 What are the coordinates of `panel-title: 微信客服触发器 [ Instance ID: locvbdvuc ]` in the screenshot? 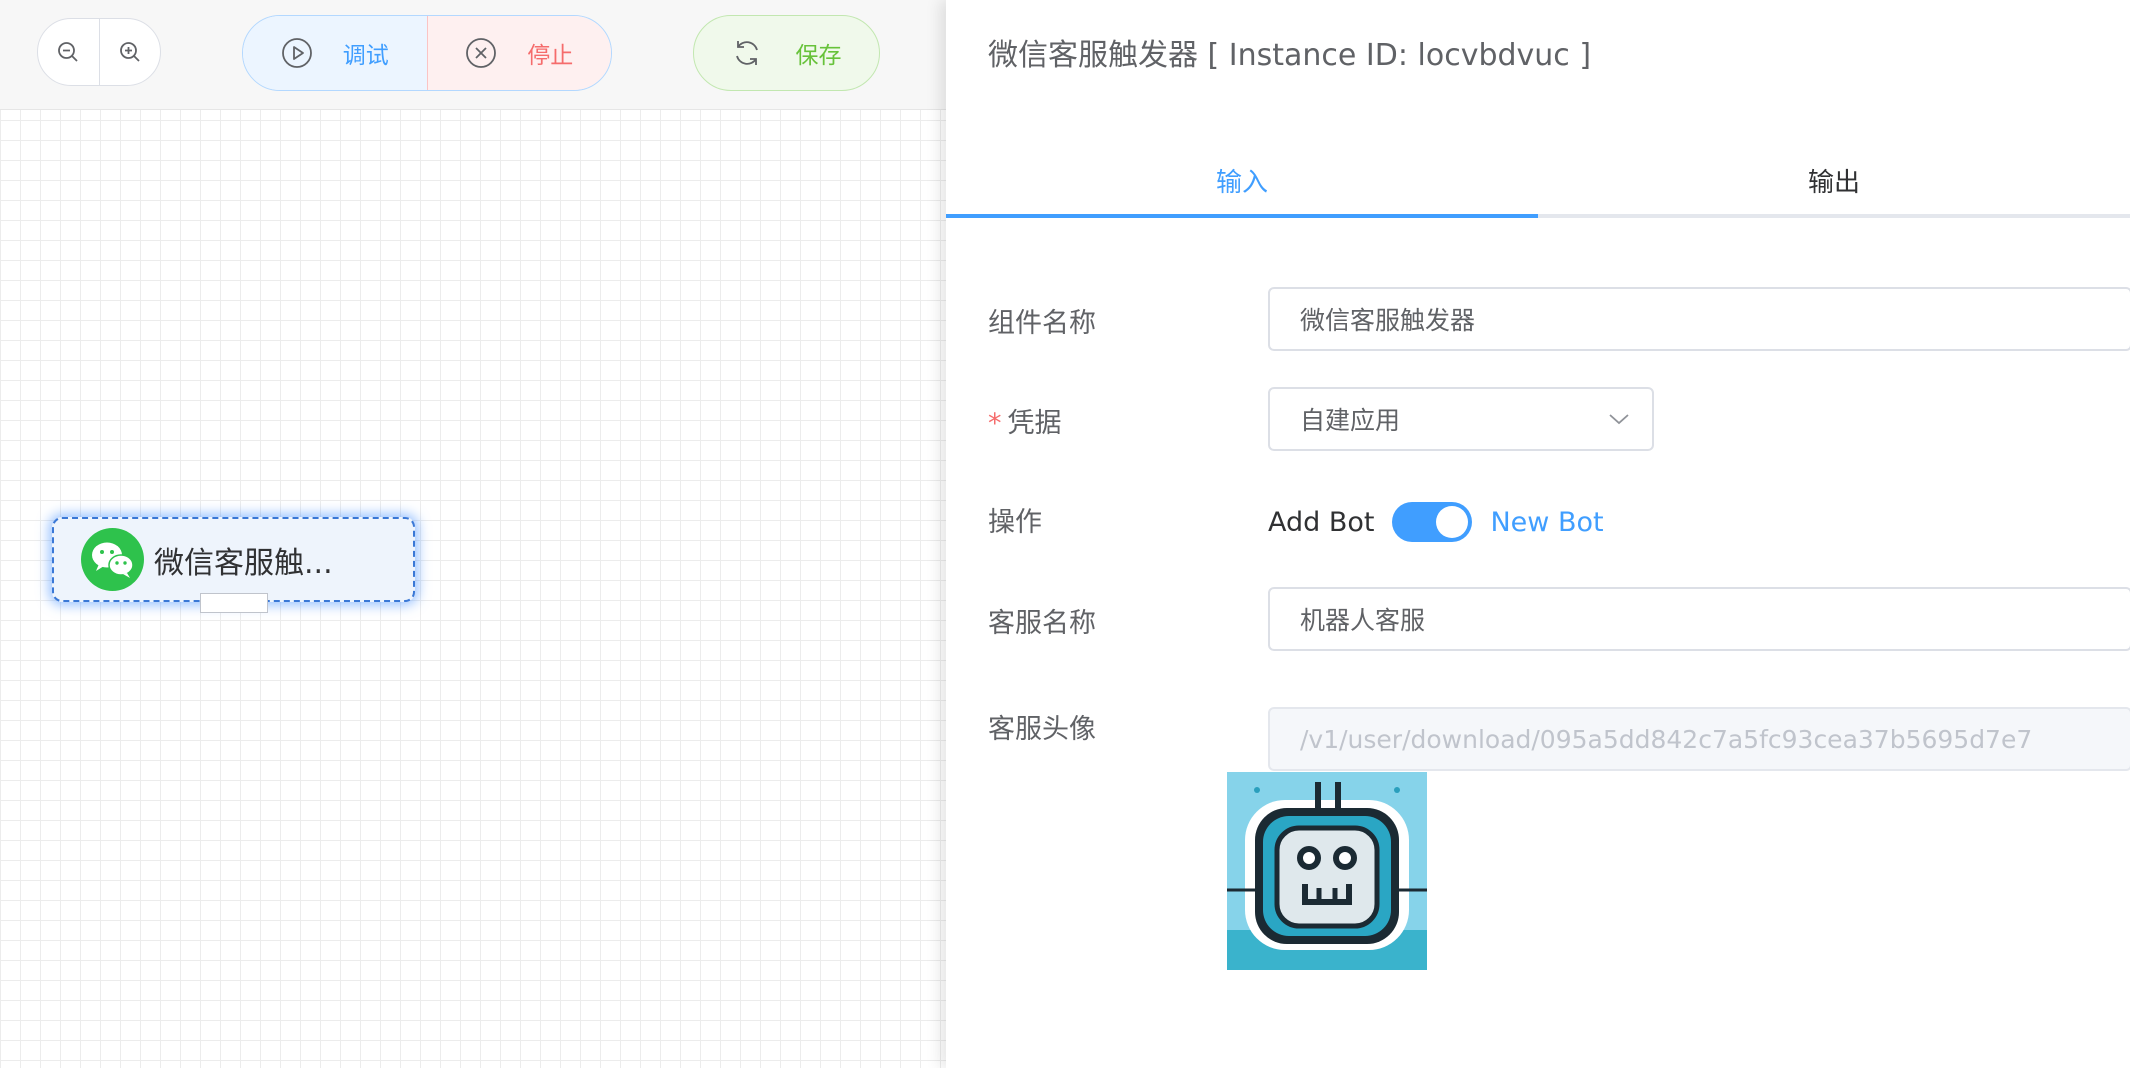 It's located at (1290, 55).